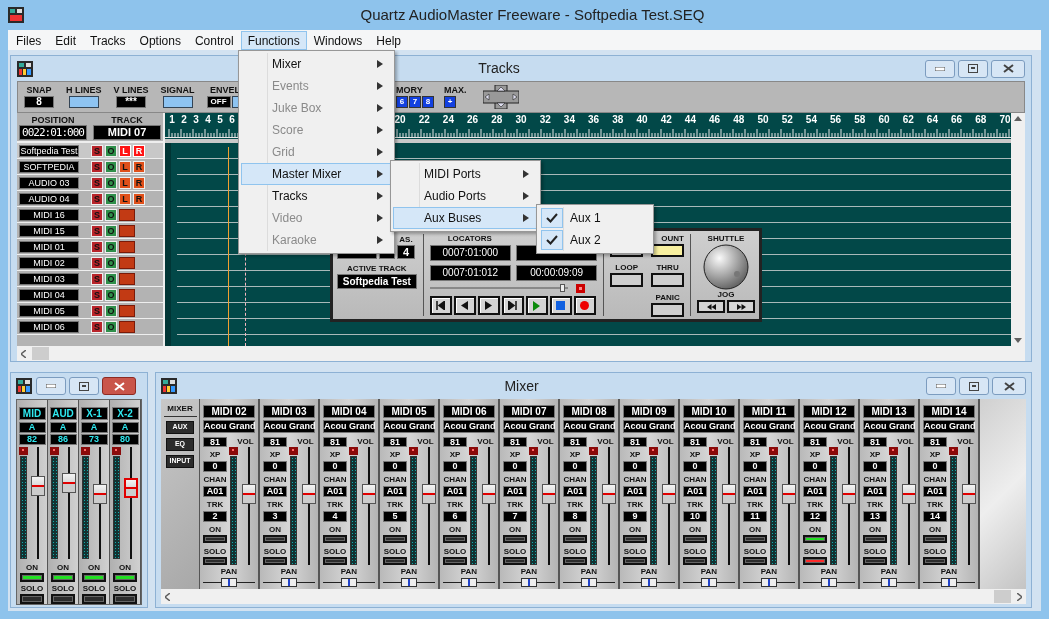  What do you see at coordinates (440, 305) in the screenshot?
I see `go-to-start-button` at bounding box center [440, 305].